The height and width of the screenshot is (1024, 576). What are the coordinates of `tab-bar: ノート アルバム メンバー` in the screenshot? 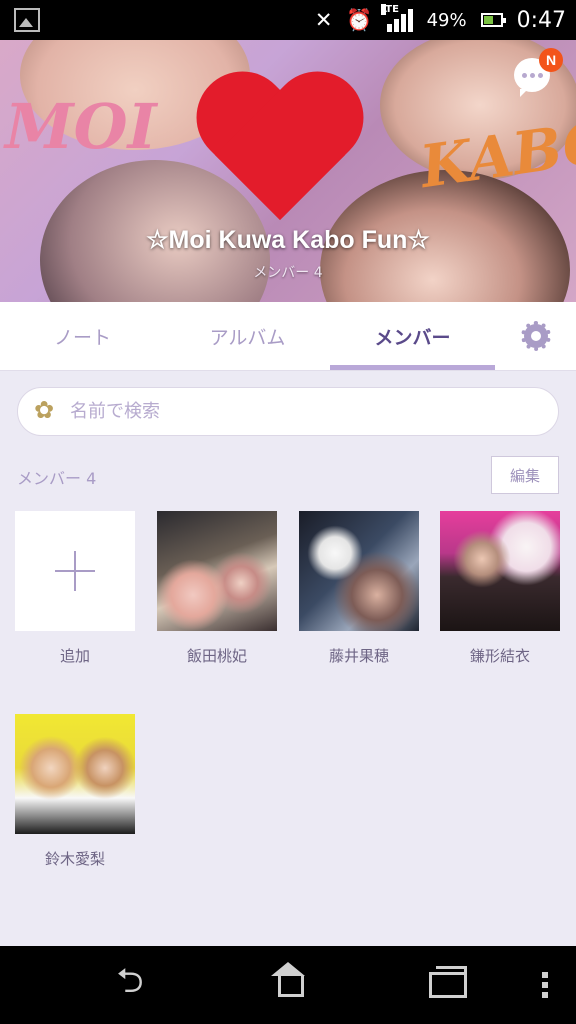 It's located at (288, 336).